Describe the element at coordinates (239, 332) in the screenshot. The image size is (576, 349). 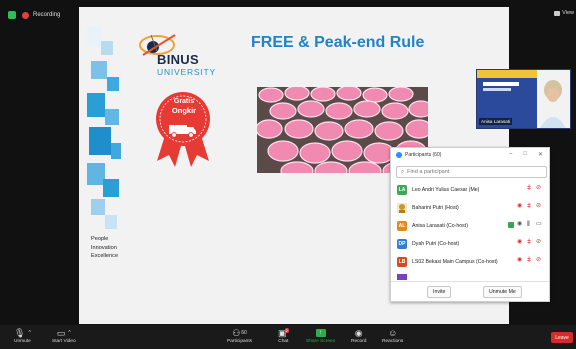
I see `participants-icon: ⚇ 60` at that location.